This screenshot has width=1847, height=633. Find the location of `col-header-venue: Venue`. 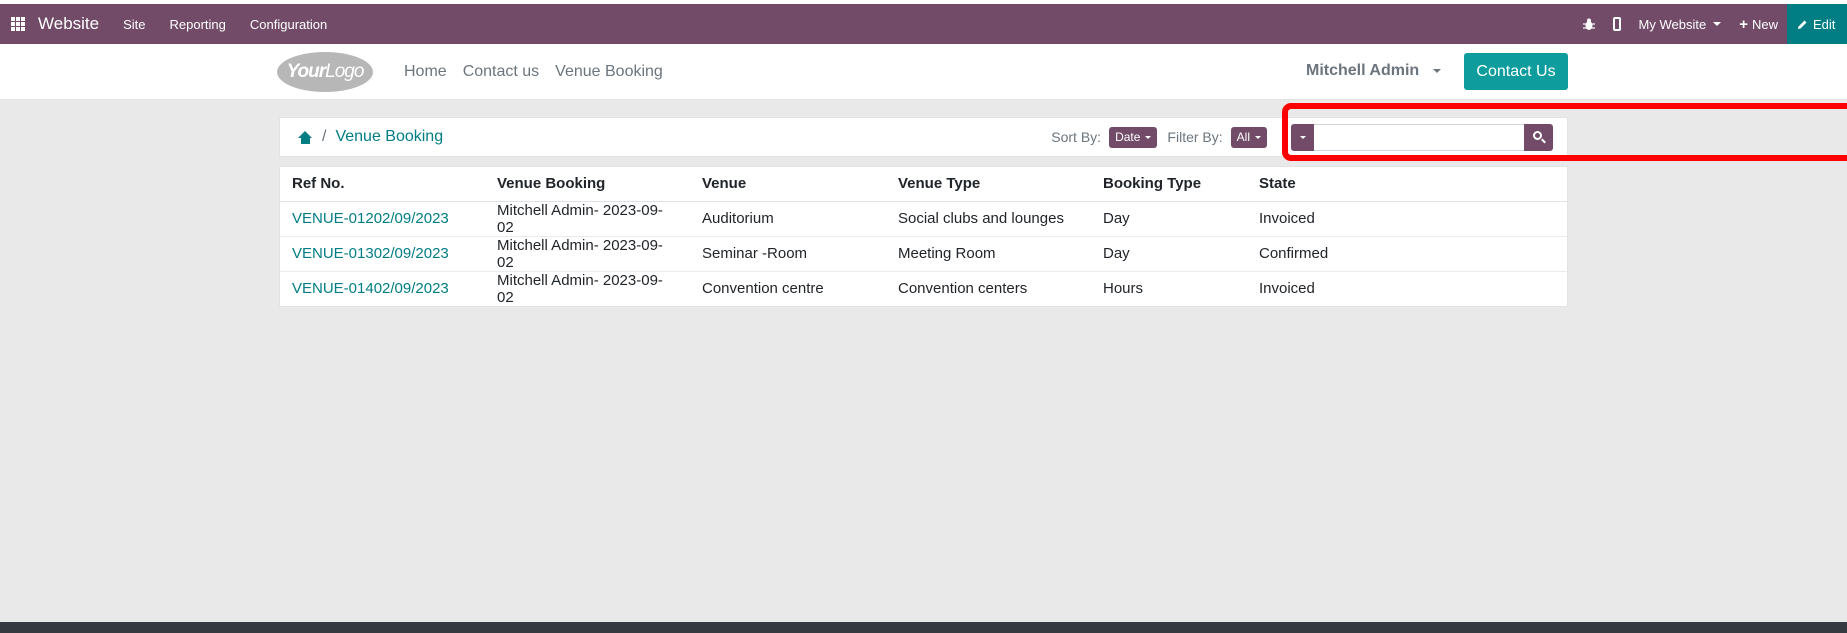

col-header-venue: Venue is located at coordinates (788, 184).